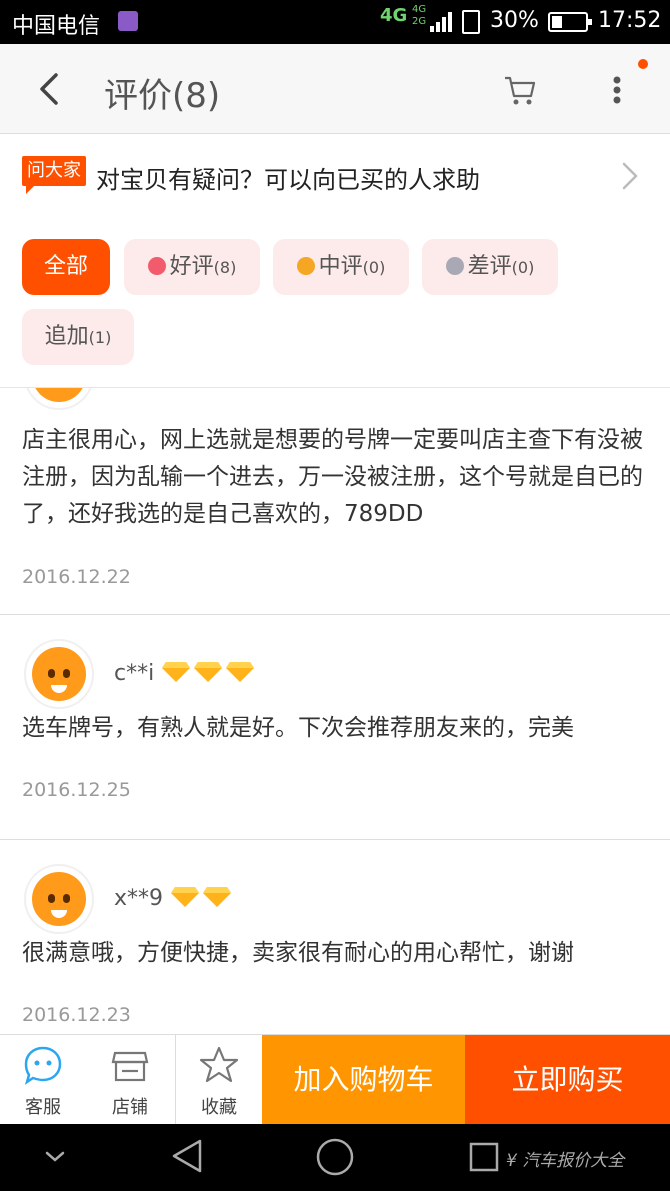 The width and height of the screenshot is (670, 1191). I want to click on shop-button: 店铺, so click(130, 1080).